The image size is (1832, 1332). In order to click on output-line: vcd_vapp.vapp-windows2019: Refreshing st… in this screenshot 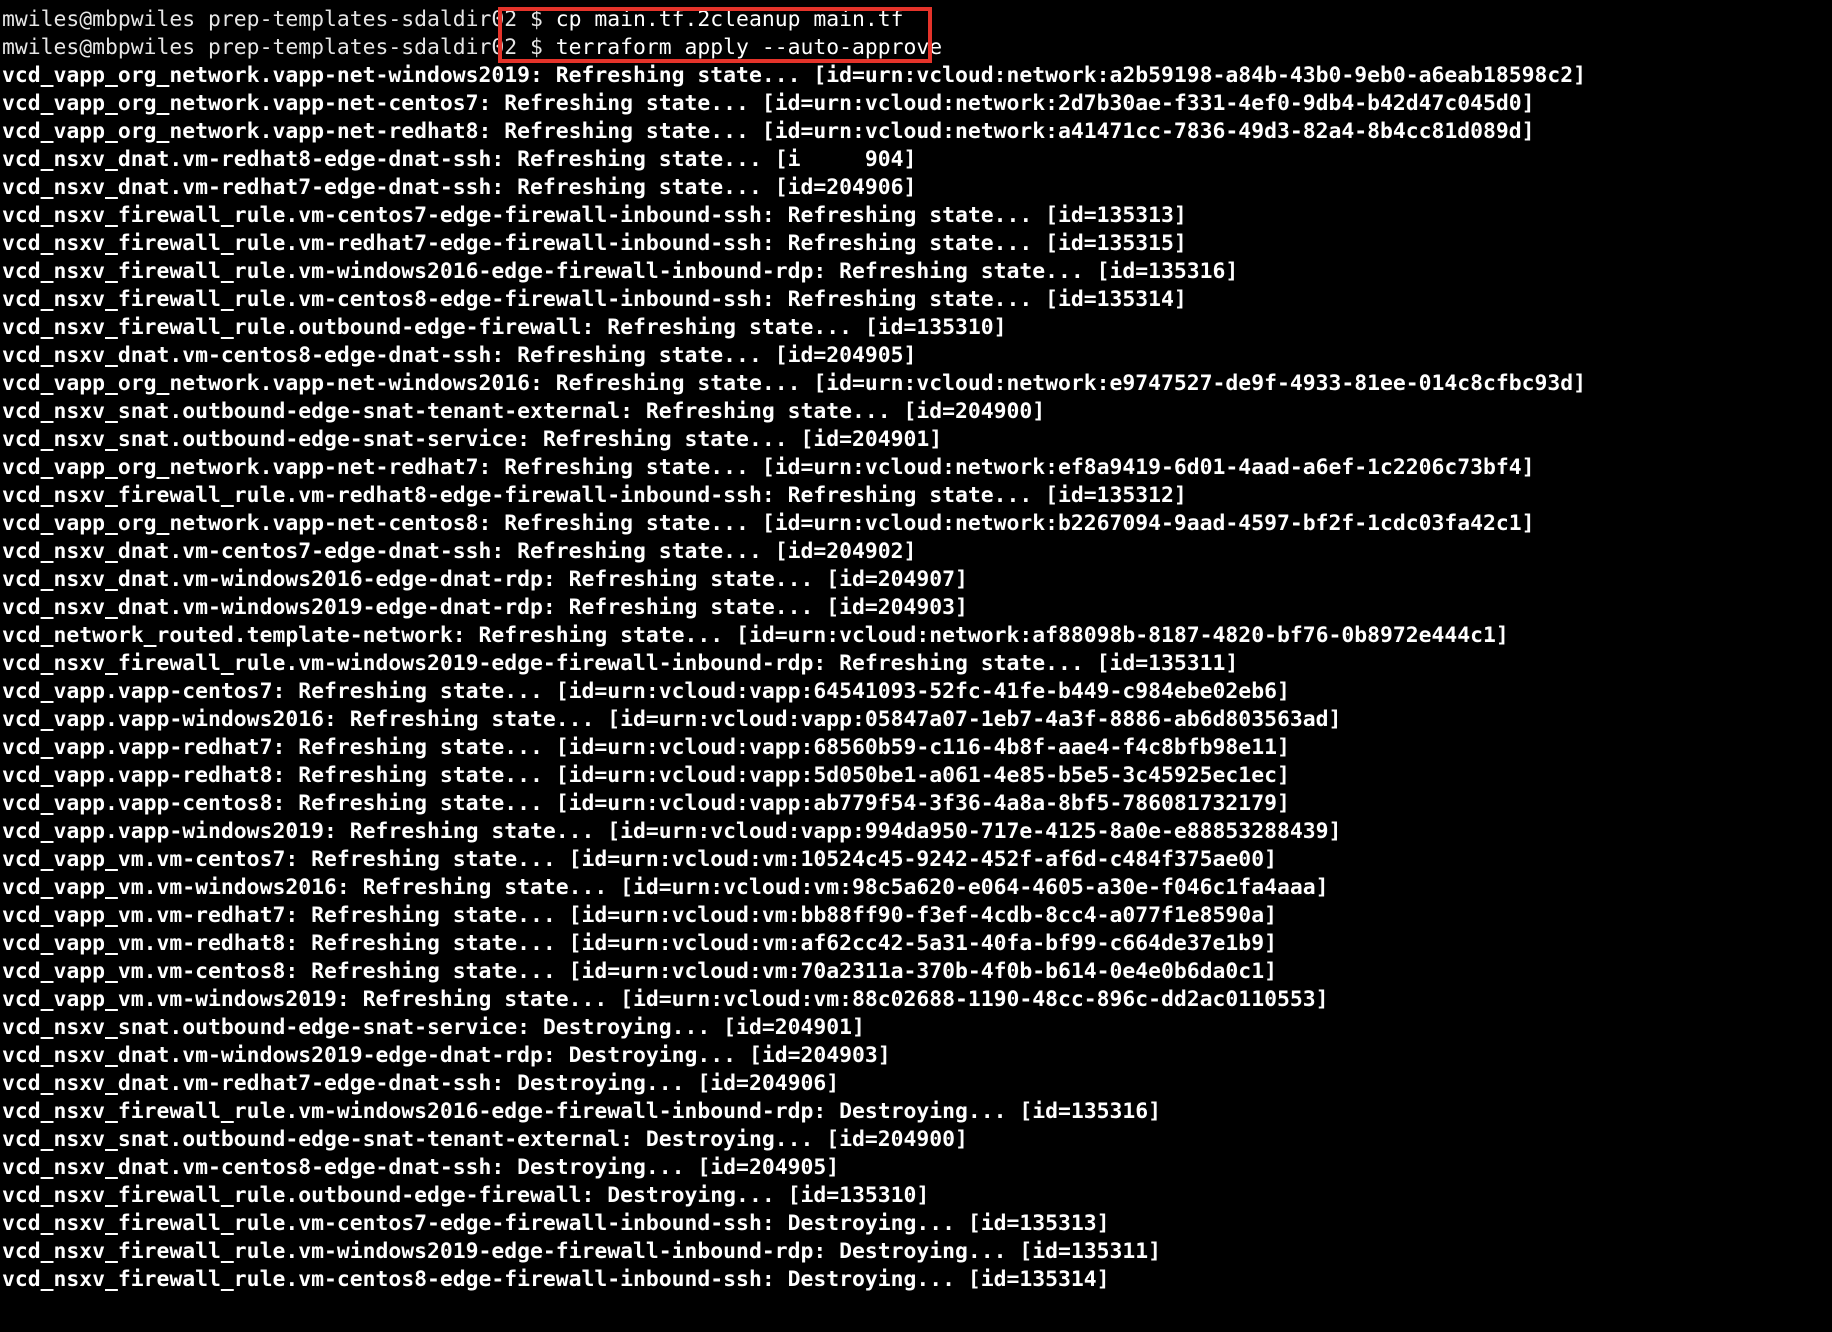, I will do `click(672, 831)`.